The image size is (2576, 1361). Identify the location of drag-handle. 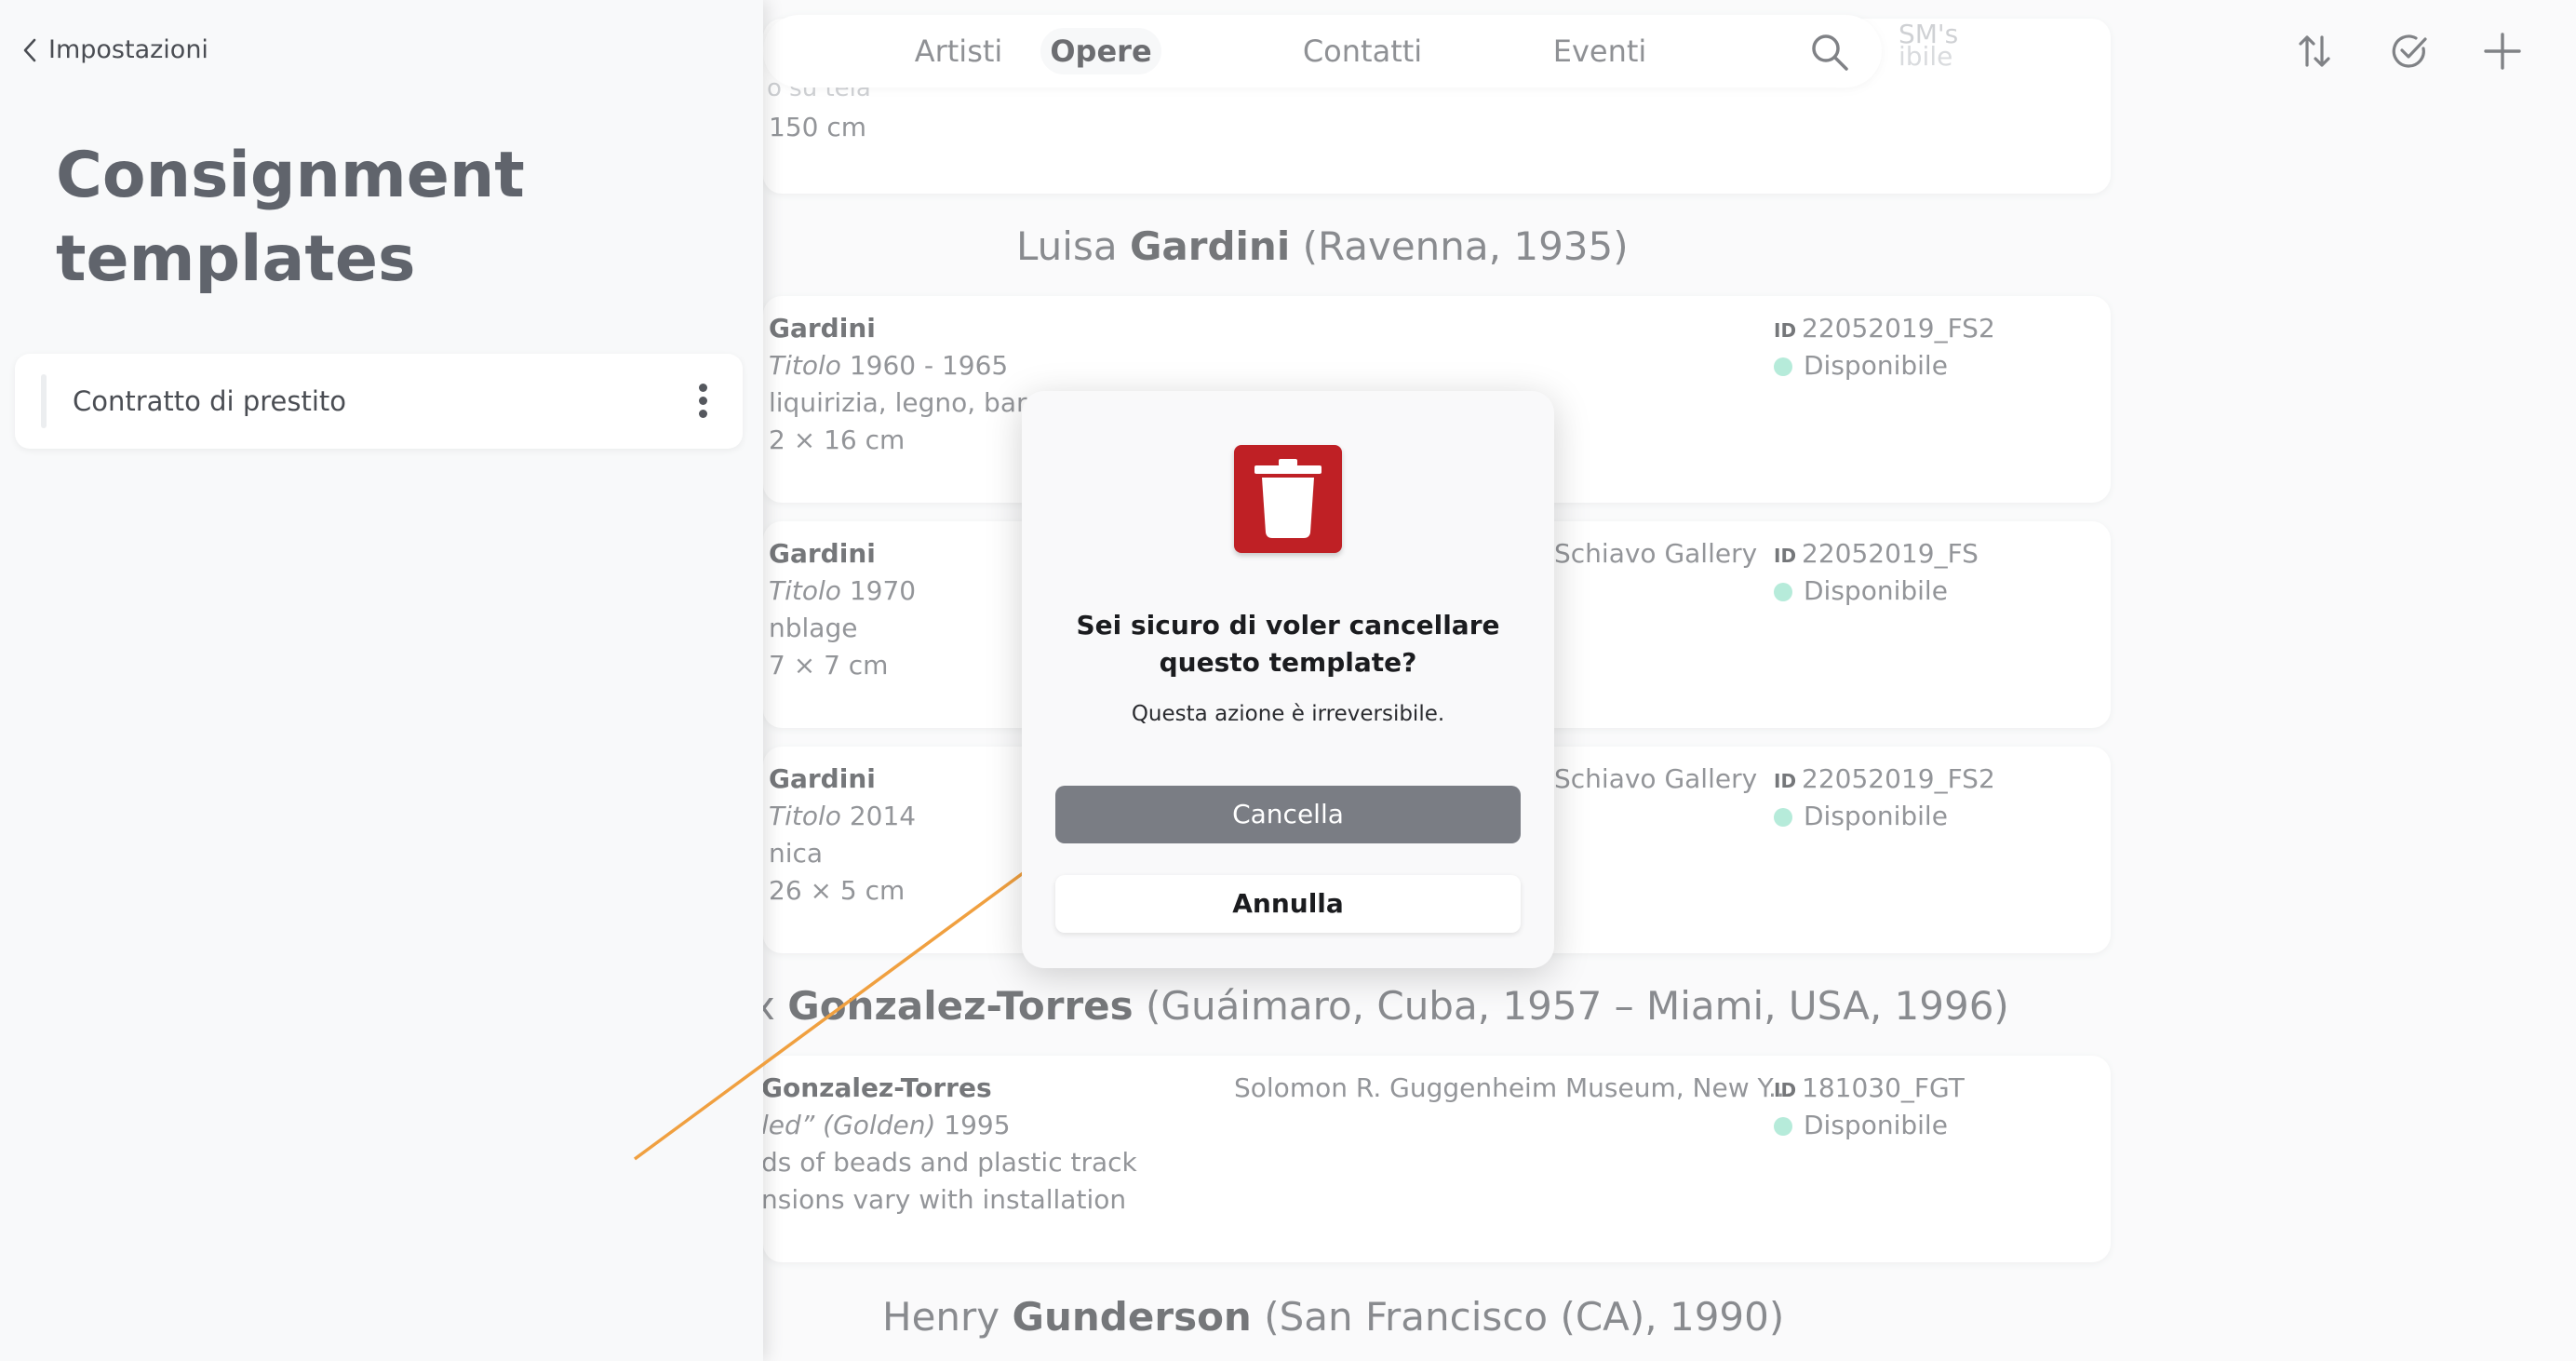
(44, 401).